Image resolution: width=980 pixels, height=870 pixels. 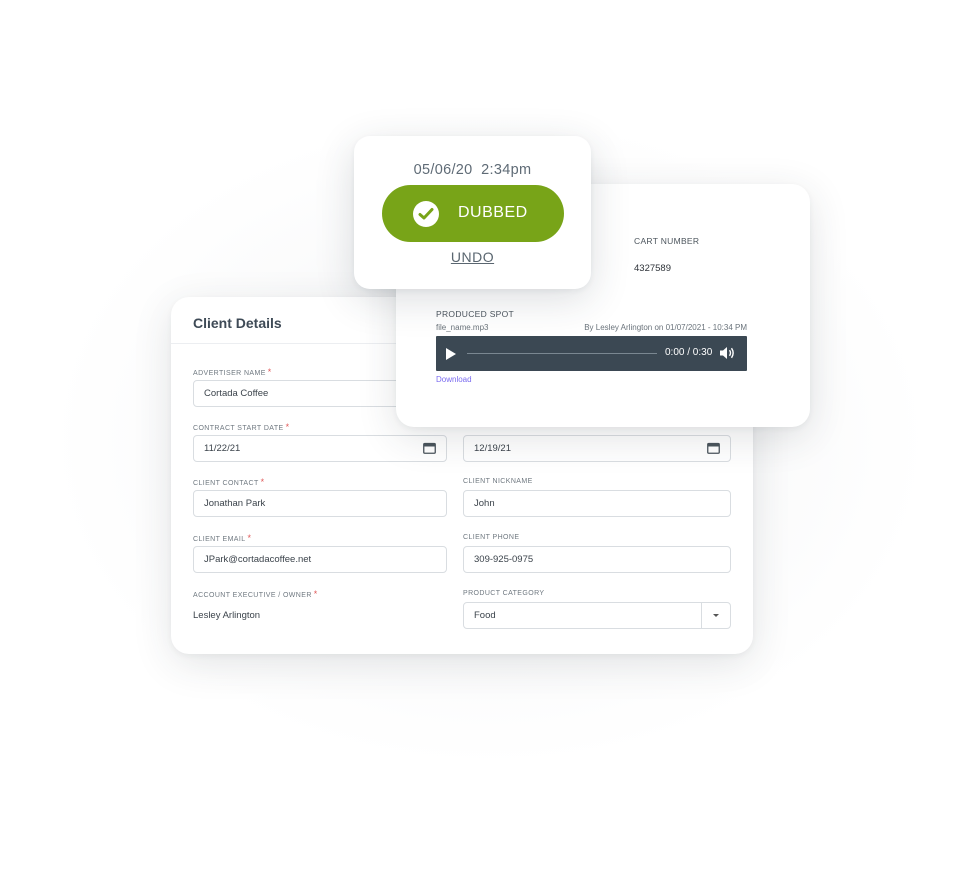 I want to click on client-nickname-label: CLIENT NICKNAME, so click(x=498, y=481).